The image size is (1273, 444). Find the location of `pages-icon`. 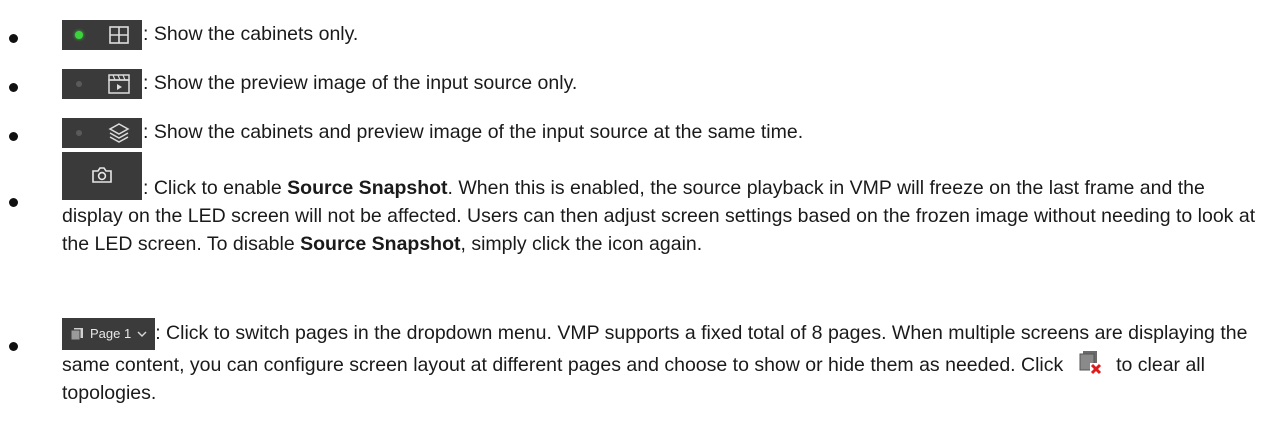

pages-icon is located at coordinates (76, 334).